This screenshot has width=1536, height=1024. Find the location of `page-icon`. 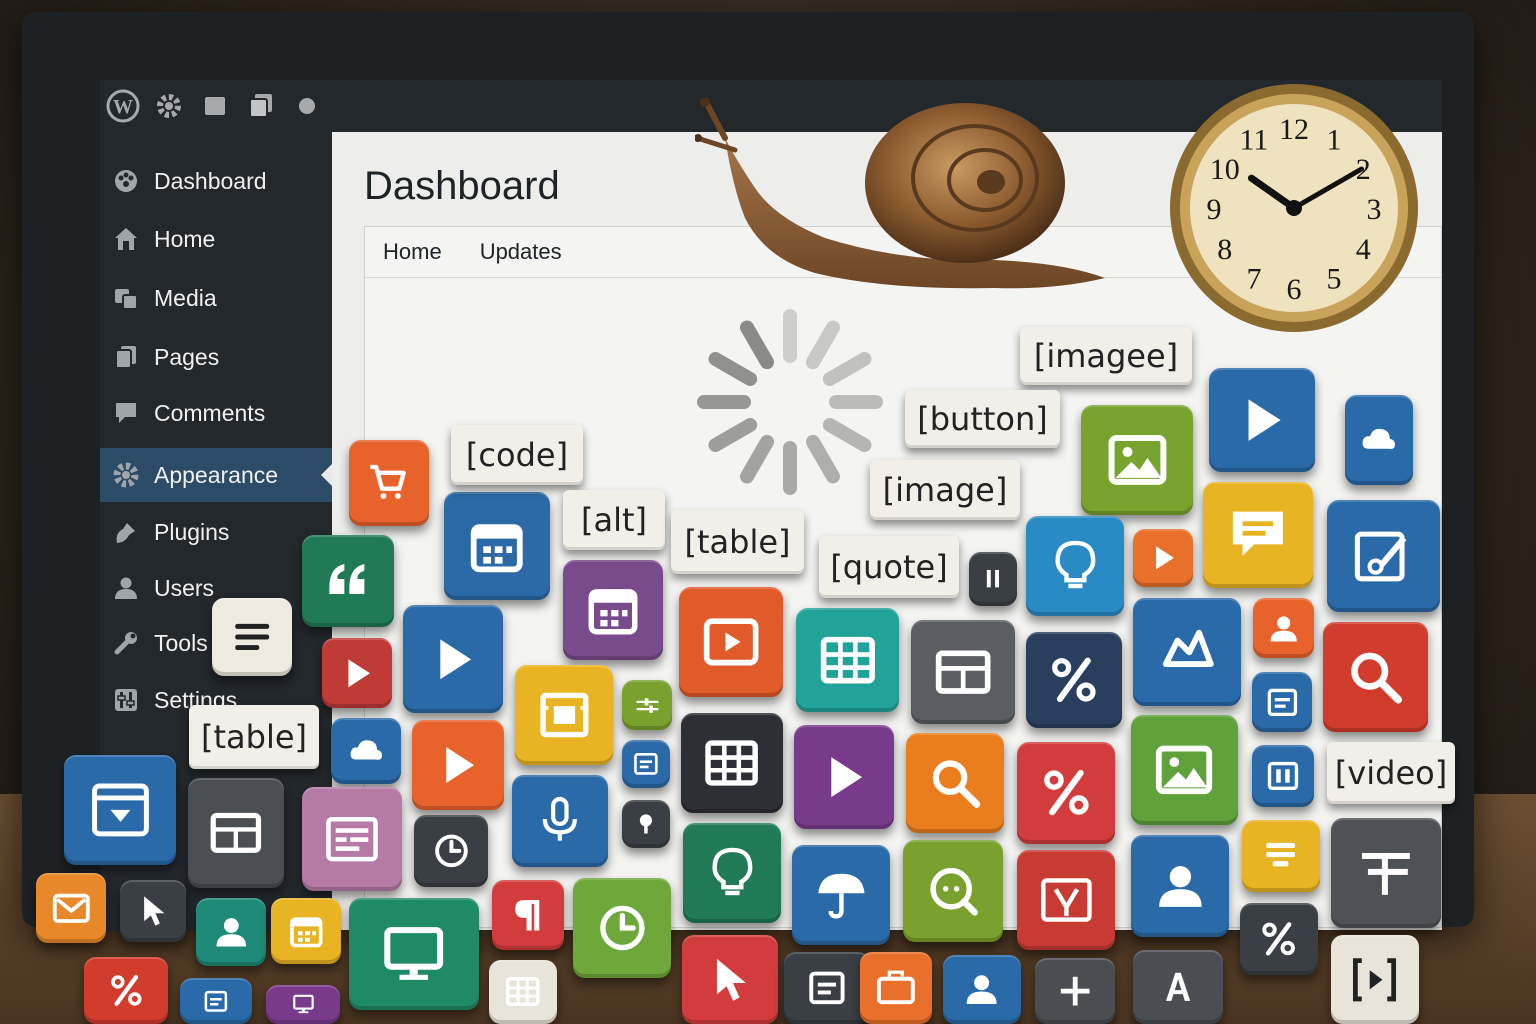

page-icon is located at coordinates (215, 106).